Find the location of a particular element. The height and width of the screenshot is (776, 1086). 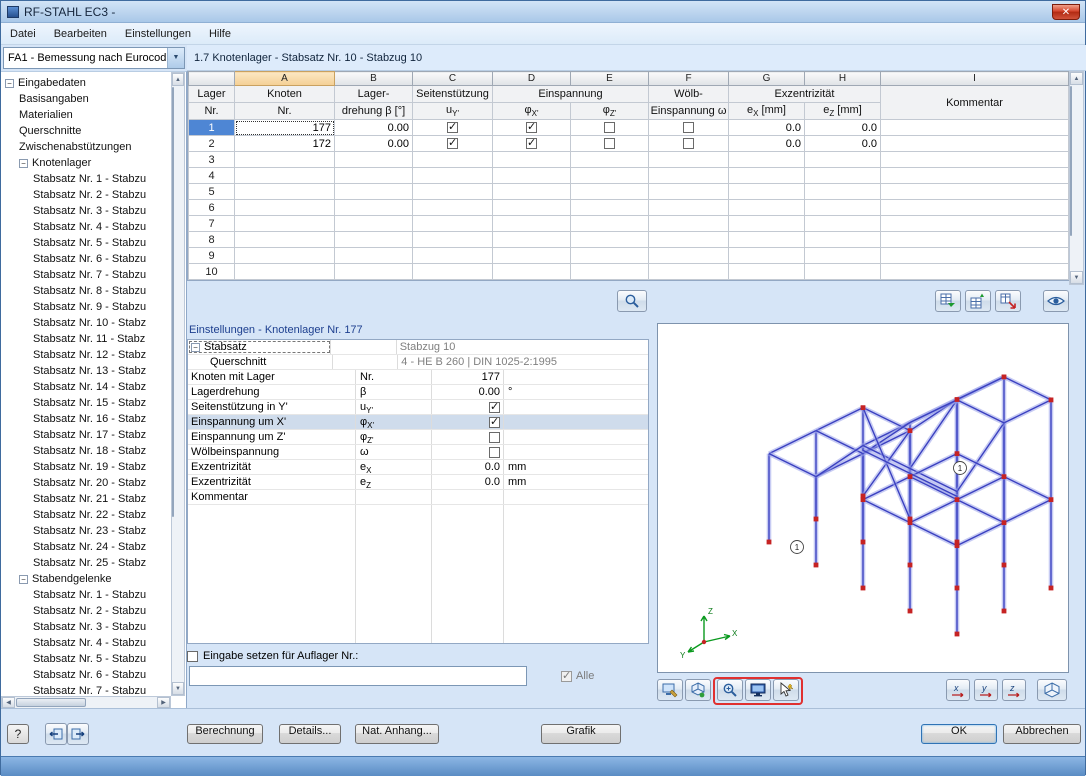

settings-row: Exzentrizität eX 0.0 mm is located at coordinates (418, 467).